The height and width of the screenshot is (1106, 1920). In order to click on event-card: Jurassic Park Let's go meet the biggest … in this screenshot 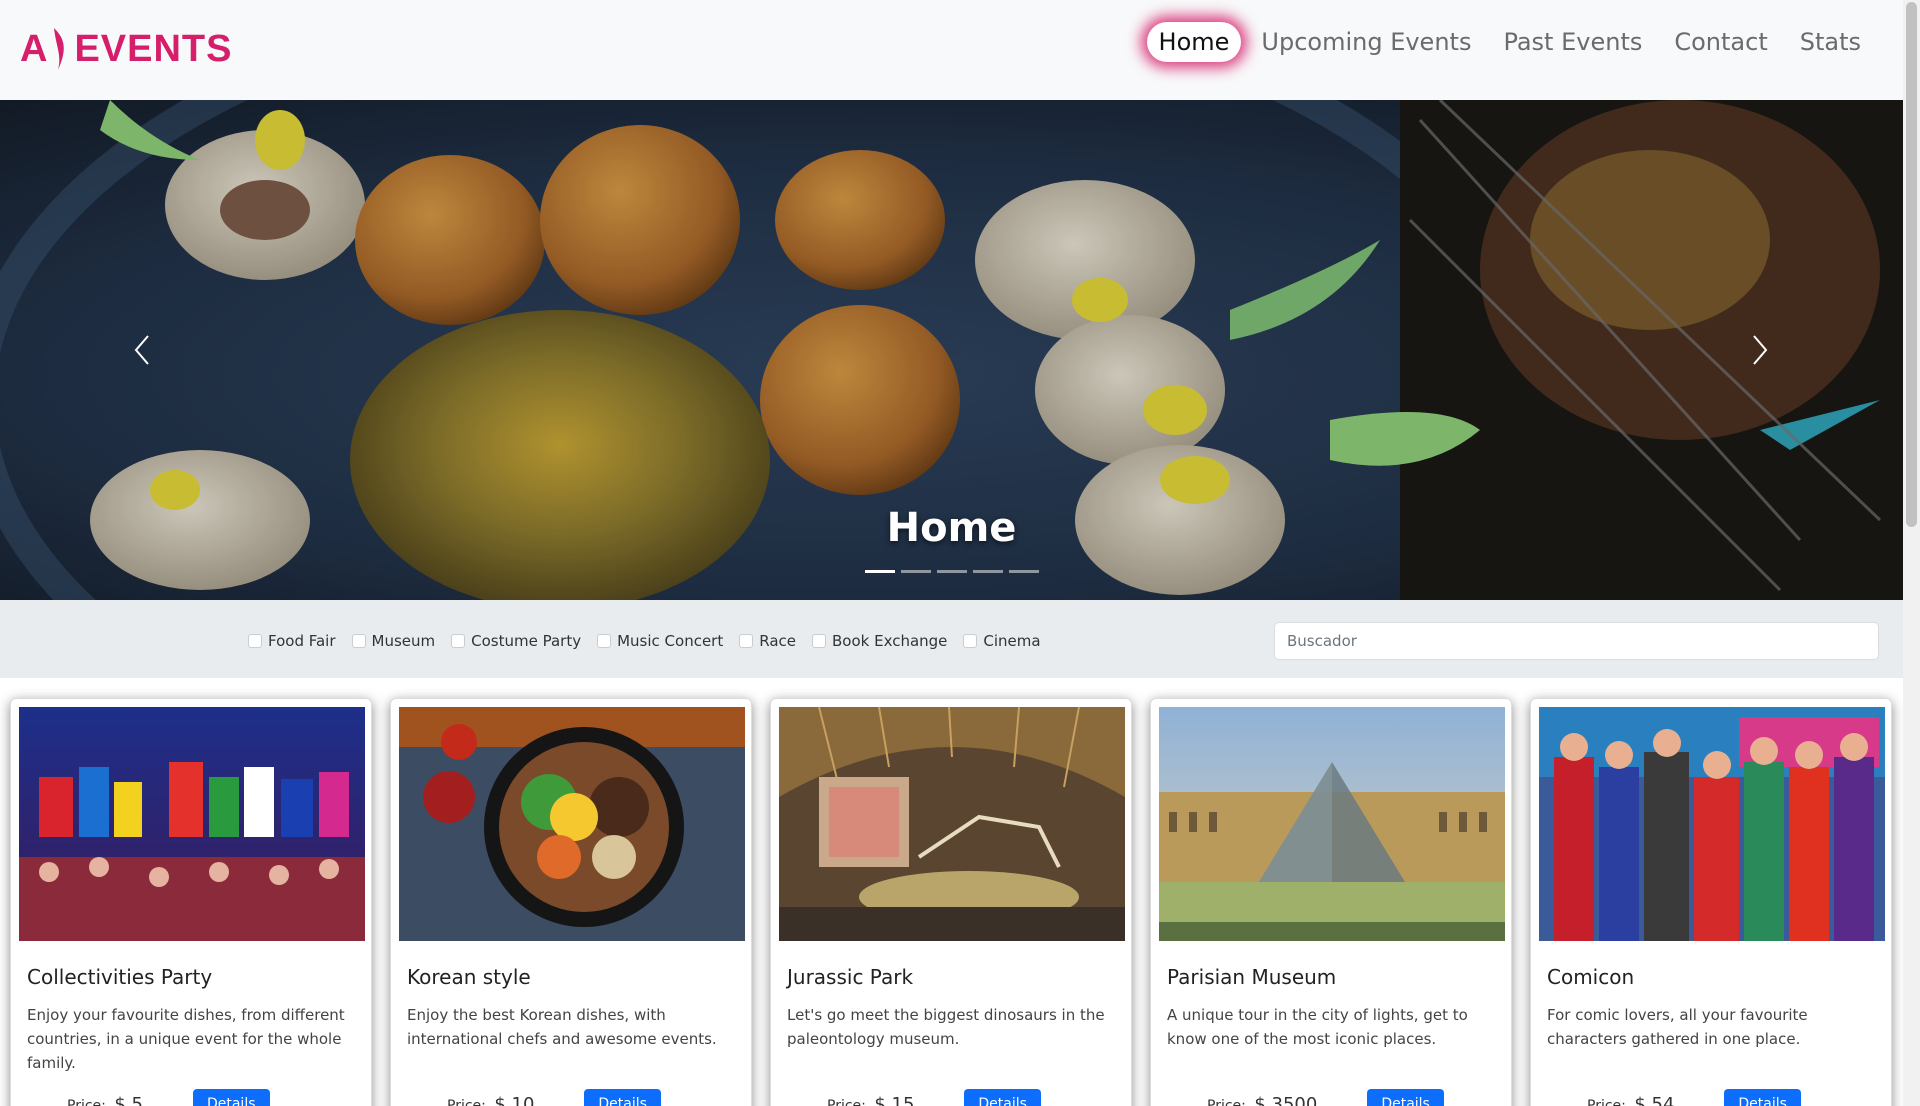, I will do `click(951, 902)`.